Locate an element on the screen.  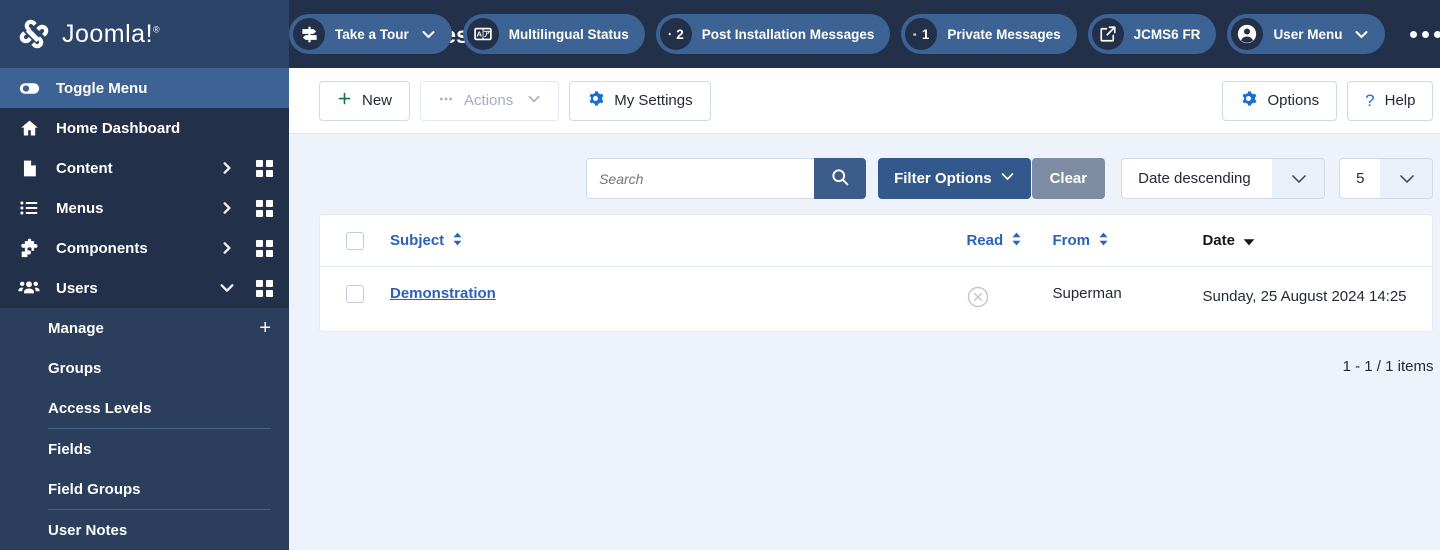
sidebar-item-label: Content is located at coordinates (84, 168).